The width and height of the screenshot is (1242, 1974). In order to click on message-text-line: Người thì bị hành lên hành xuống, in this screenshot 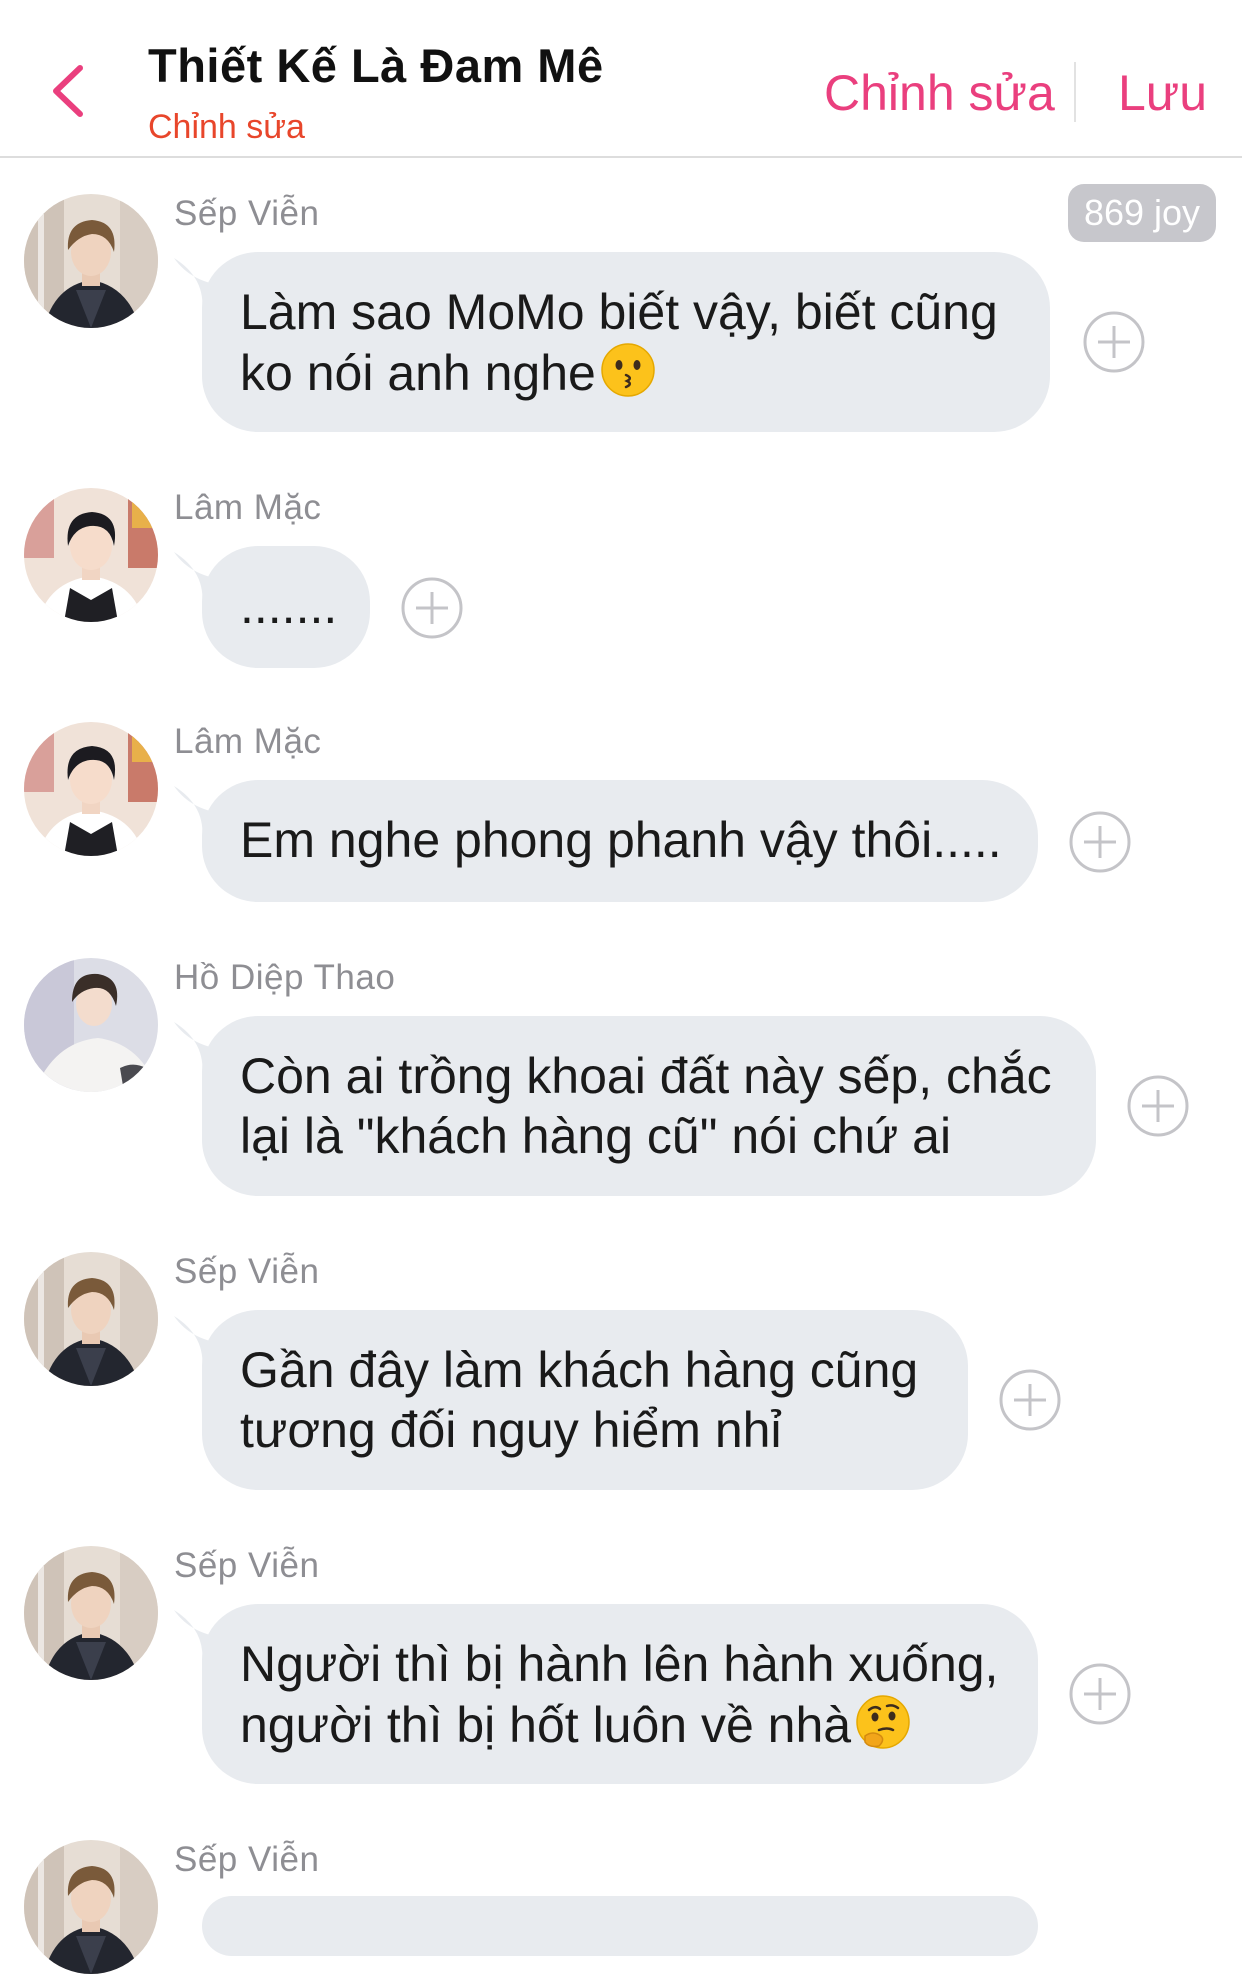, I will do `click(619, 1664)`.